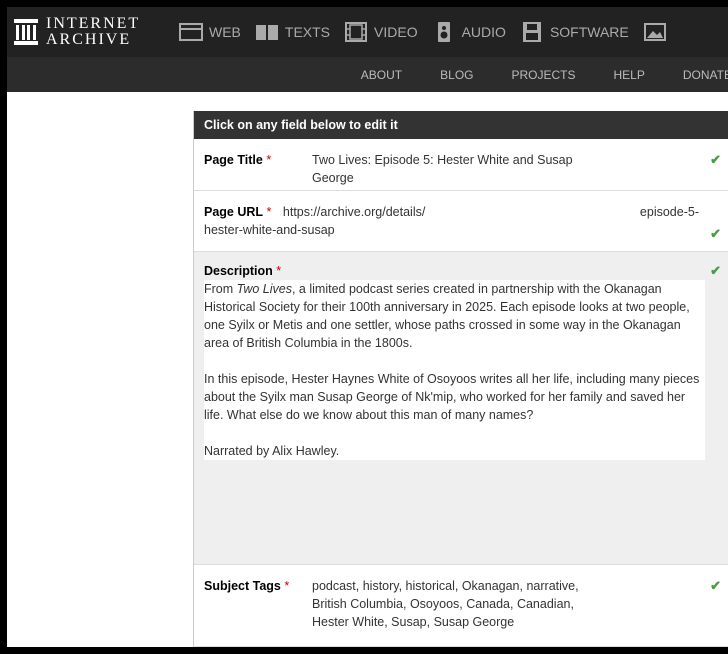 This screenshot has height=654, width=728. I want to click on description-label: Description, so click(238, 271).